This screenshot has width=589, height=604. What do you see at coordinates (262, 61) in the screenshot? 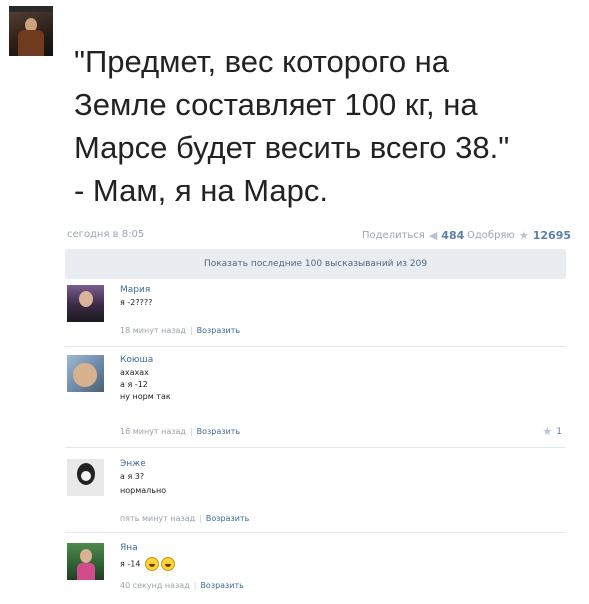
I see `post-line: "Предмет, вес которого на` at bounding box center [262, 61].